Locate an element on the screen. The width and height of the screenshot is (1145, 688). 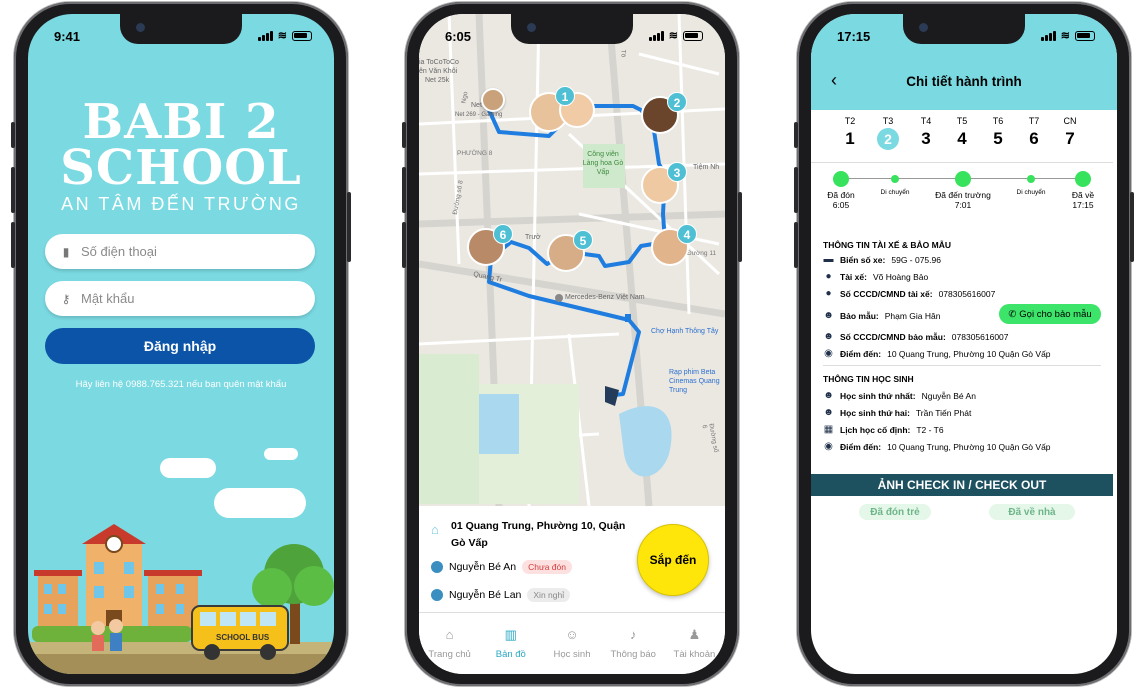
map-label-park: Công viên Làng hoa Gò Vấp is located at coordinates (603, 163).